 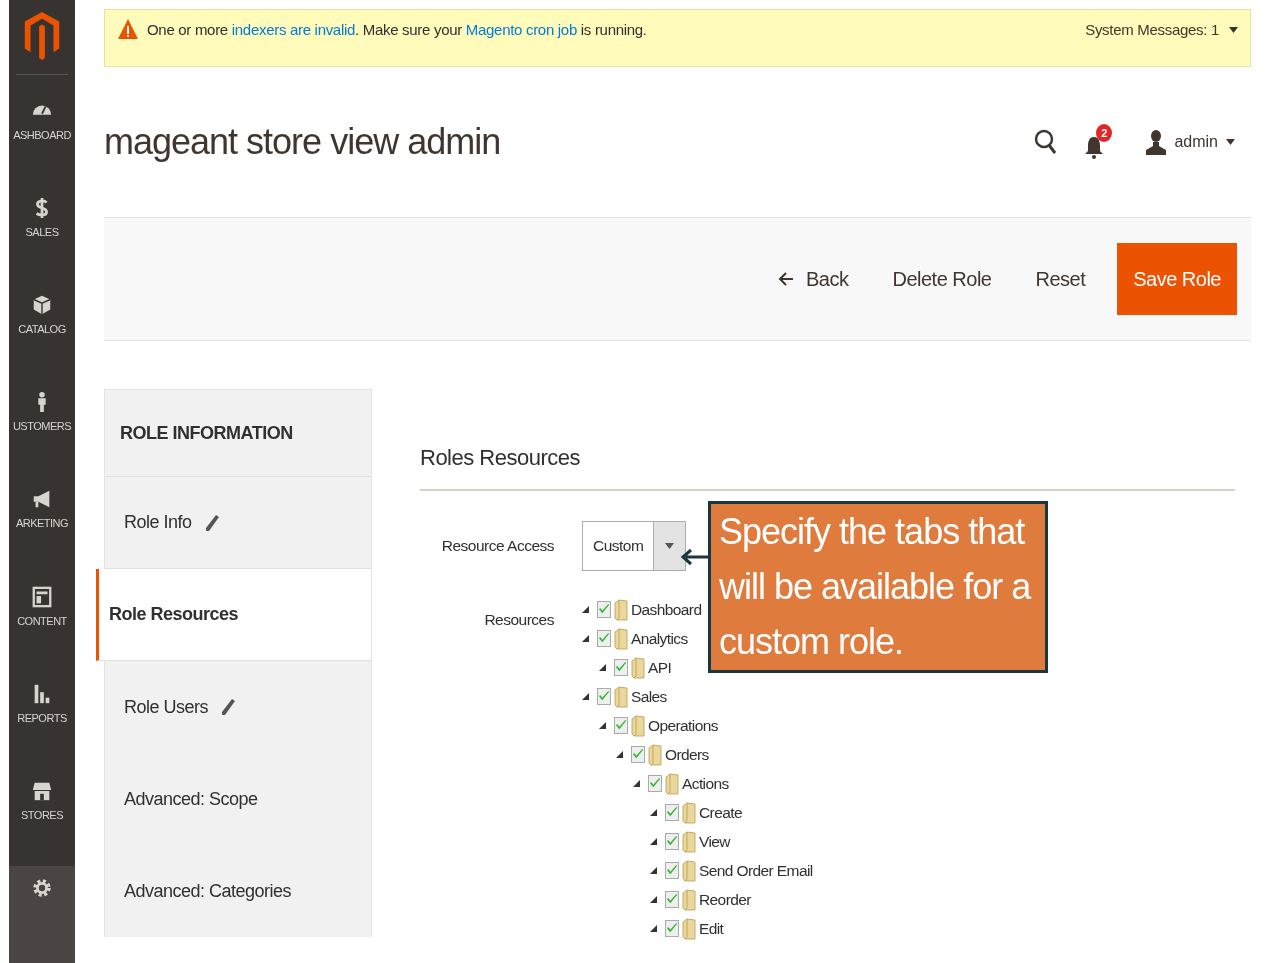 I want to click on sidebar-item: CATALOG, so click(x=42, y=332).